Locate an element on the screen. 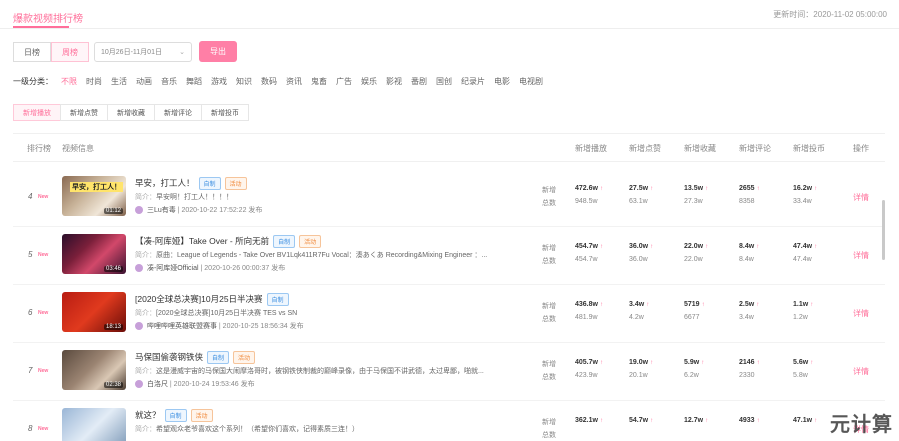 This screenshot has height=441, width=899. metric-tab: 新增投币 is located at coordinates (225, 112).